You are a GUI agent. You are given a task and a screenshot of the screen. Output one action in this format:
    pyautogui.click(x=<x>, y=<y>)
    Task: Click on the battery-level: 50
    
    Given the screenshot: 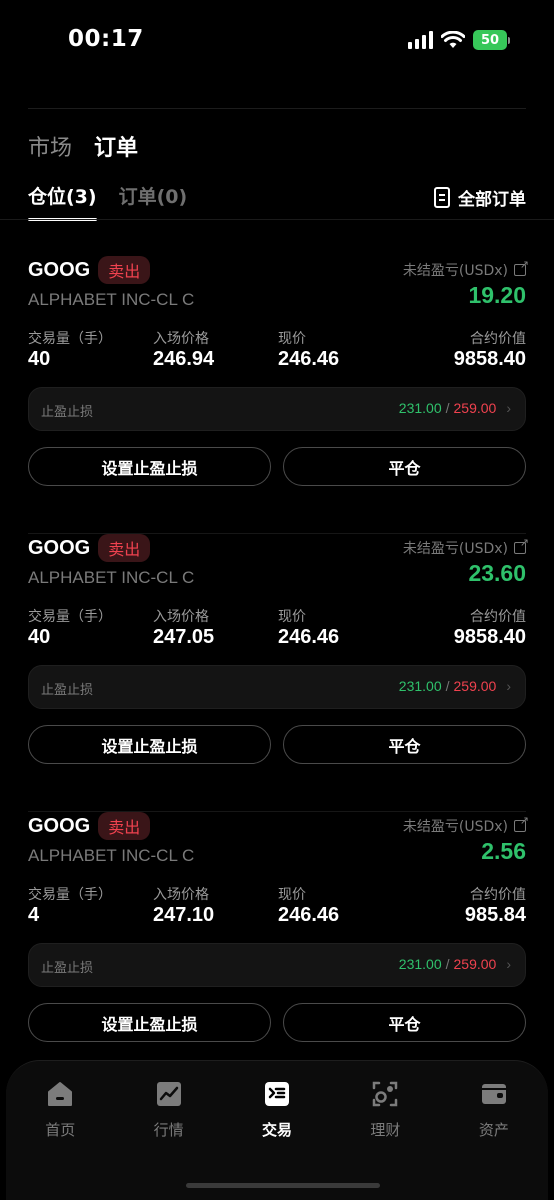 What is the action you would take?
    pyautogui.click(x=490, y=40)
    